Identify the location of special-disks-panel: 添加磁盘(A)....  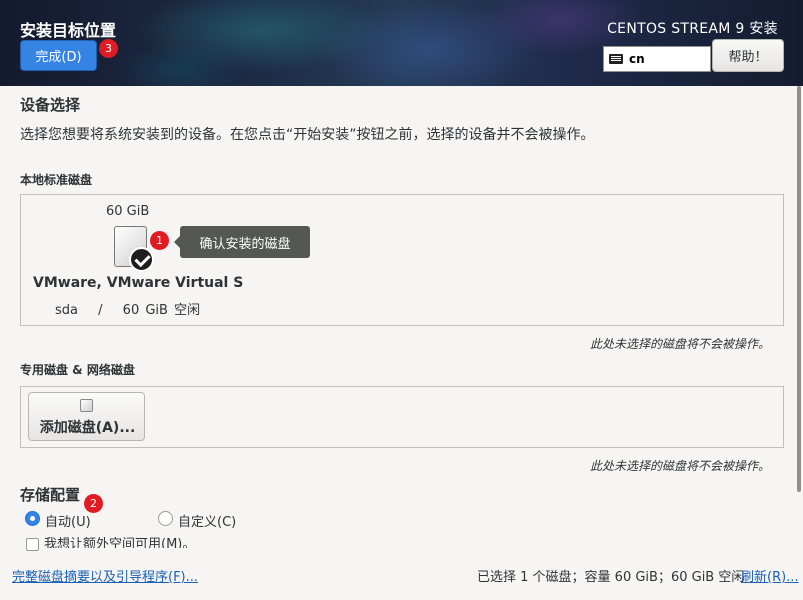
(402, 417).